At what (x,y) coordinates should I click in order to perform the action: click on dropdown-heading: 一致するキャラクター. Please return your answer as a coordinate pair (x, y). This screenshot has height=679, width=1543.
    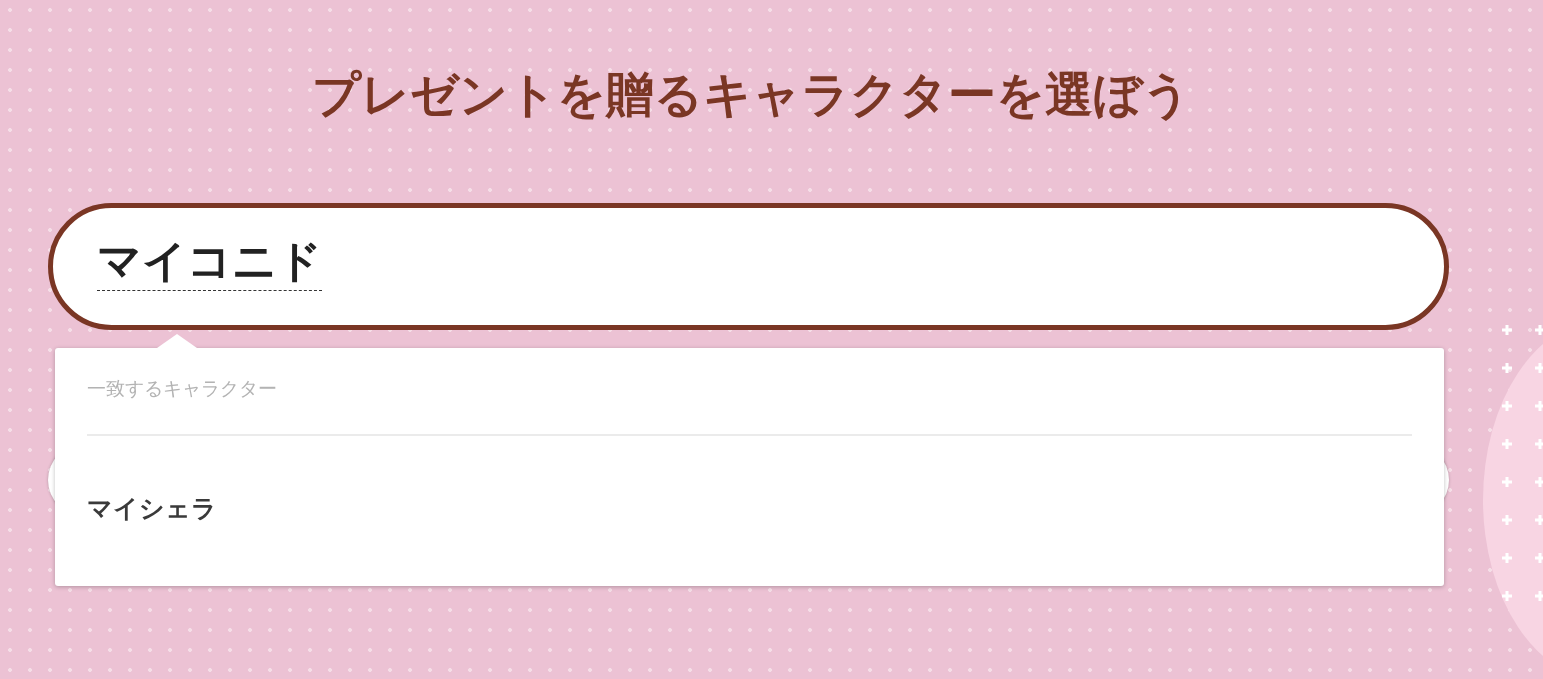
    Looking at the image, I should click on (749, 391).